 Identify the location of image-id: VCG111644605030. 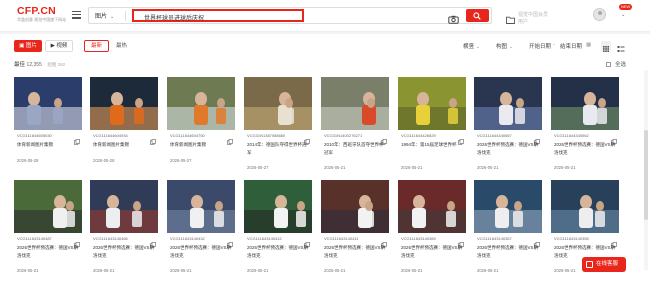
(34, 135).